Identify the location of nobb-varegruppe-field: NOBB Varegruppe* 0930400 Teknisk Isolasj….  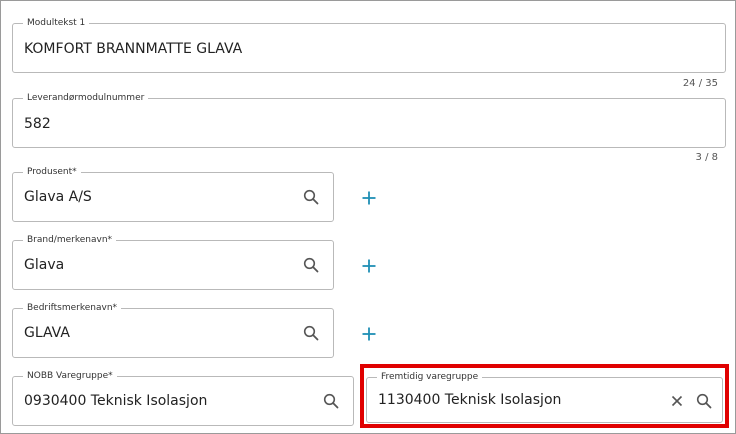
(183, 398).